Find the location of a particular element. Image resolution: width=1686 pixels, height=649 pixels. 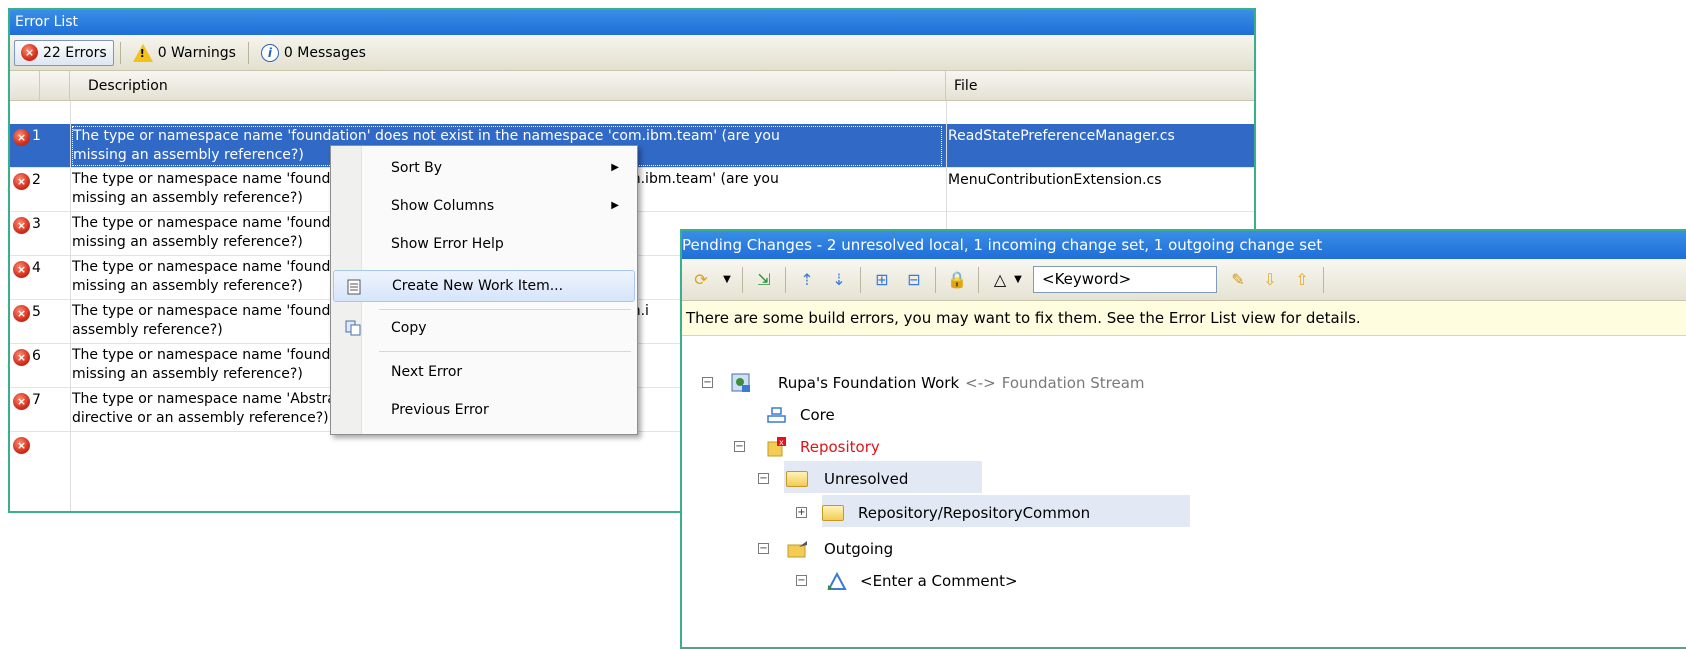

flow-arrow: <-> is located at coordinates (980, 383).